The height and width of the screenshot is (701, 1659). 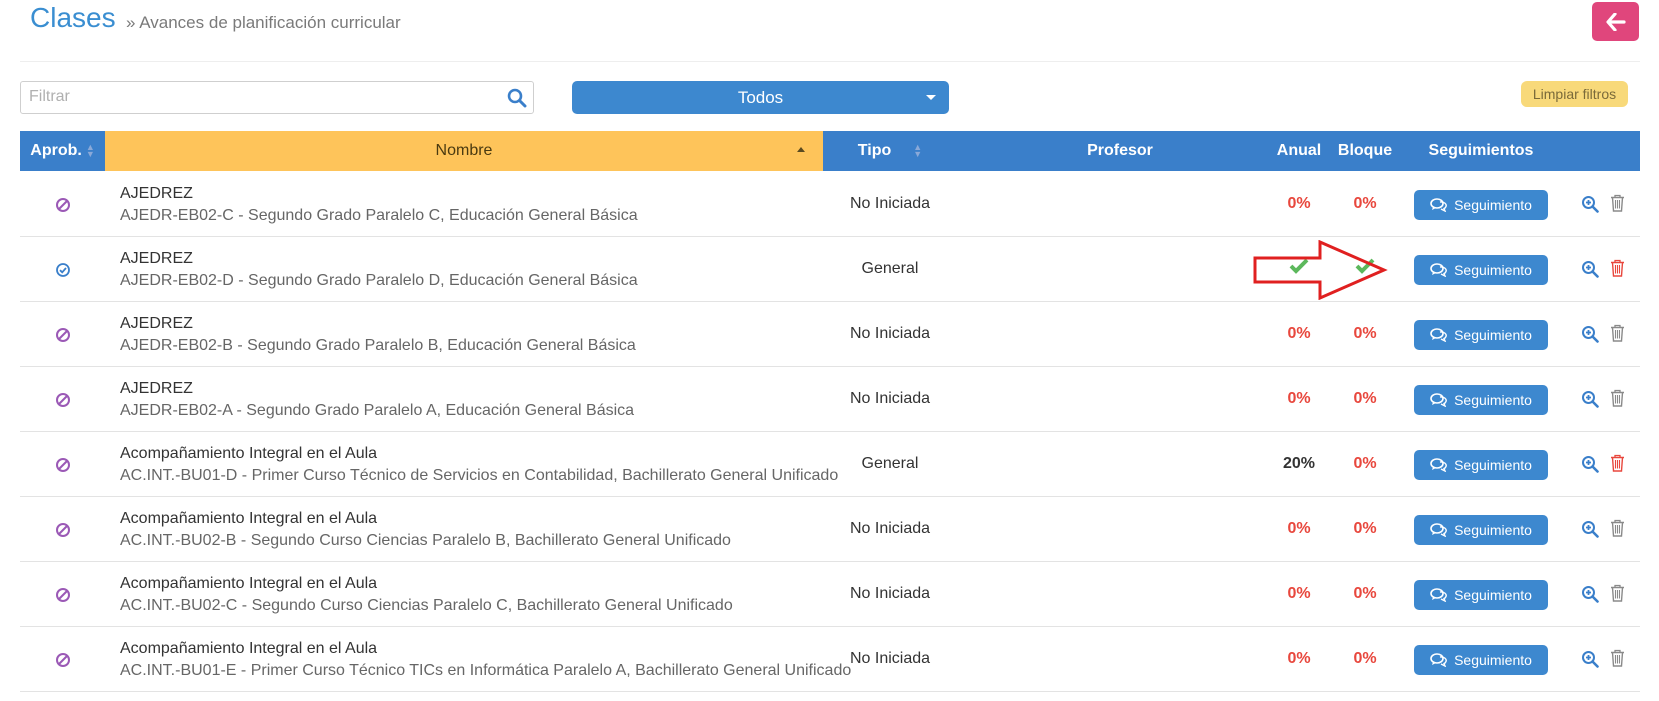 I want to click on back-button, so click(x=1615, y=21).